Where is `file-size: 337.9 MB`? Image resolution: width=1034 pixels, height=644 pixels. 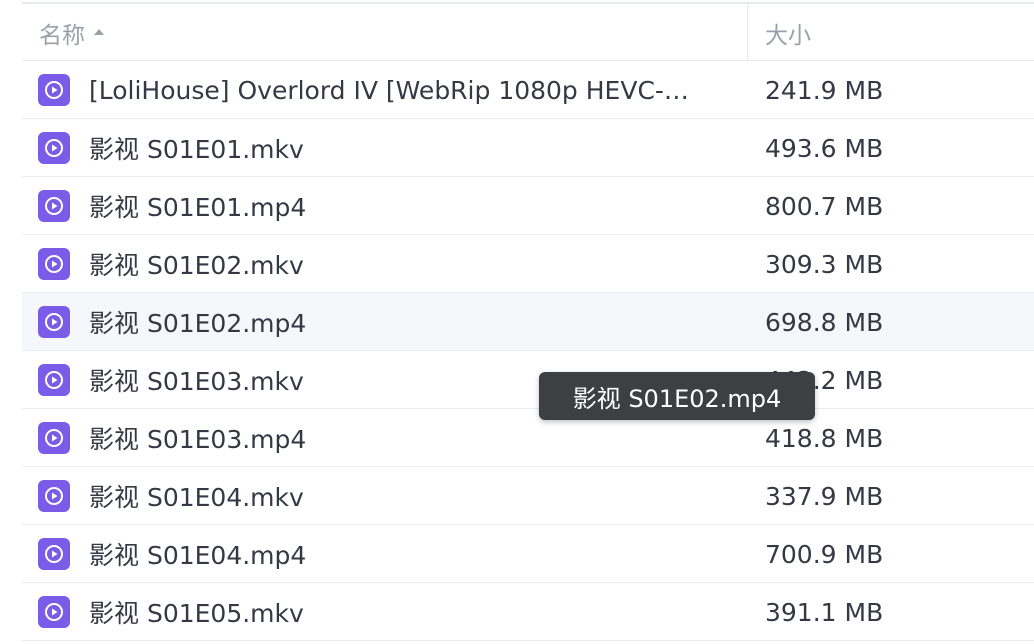
file-size: 337.9 MB is located at coordinates (824, 496).